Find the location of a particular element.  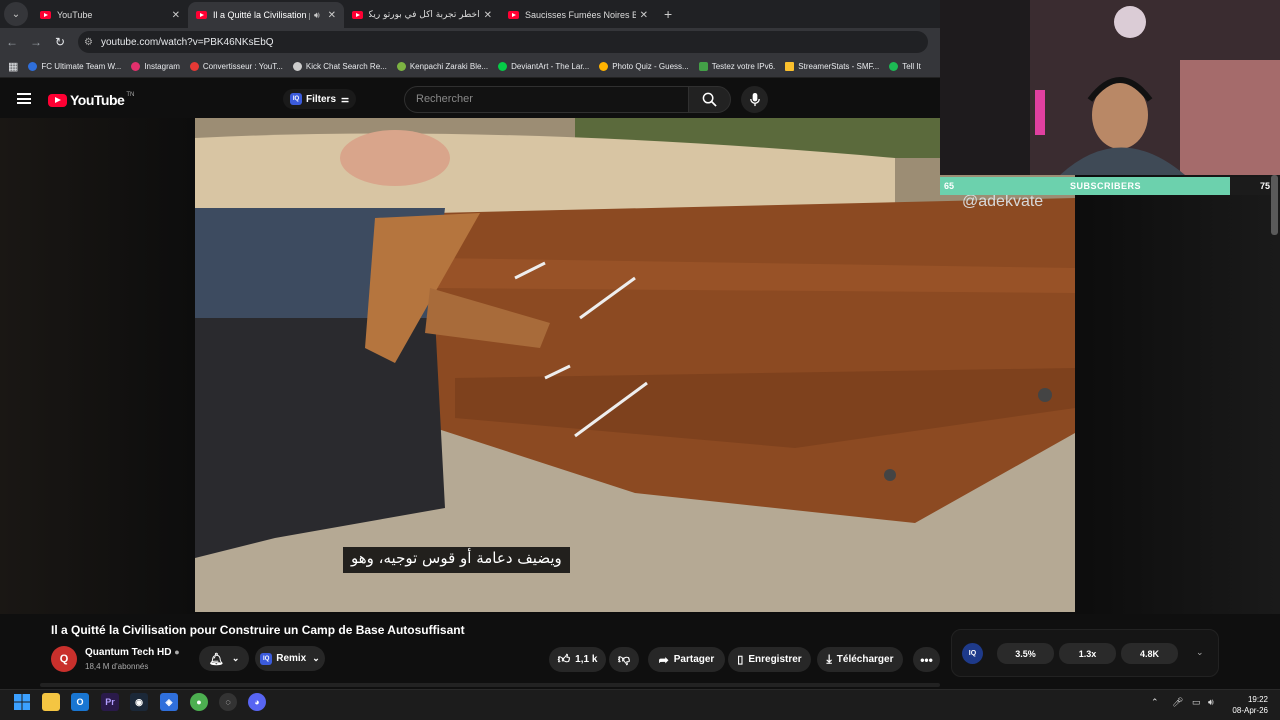

webcam-overlay is located at coordinates (1110, 87).